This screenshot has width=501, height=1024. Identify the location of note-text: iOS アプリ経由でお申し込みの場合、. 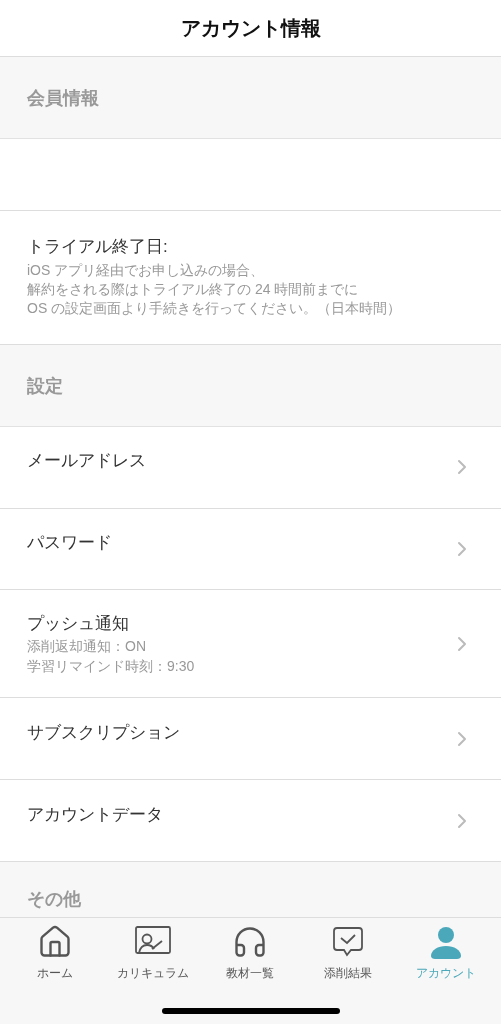
(146, 271).